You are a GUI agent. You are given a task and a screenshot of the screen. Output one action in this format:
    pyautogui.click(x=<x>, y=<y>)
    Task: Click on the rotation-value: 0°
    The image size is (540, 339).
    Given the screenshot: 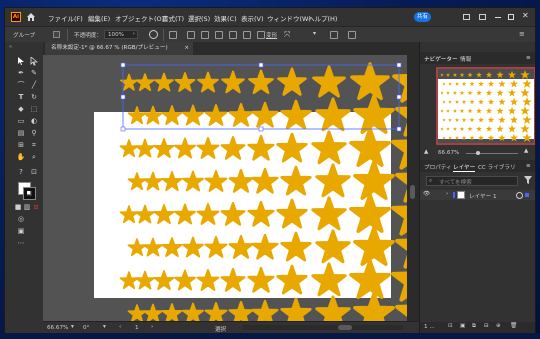 What is the action you would take?
    pyautogui.click(x=86, y=328)
    